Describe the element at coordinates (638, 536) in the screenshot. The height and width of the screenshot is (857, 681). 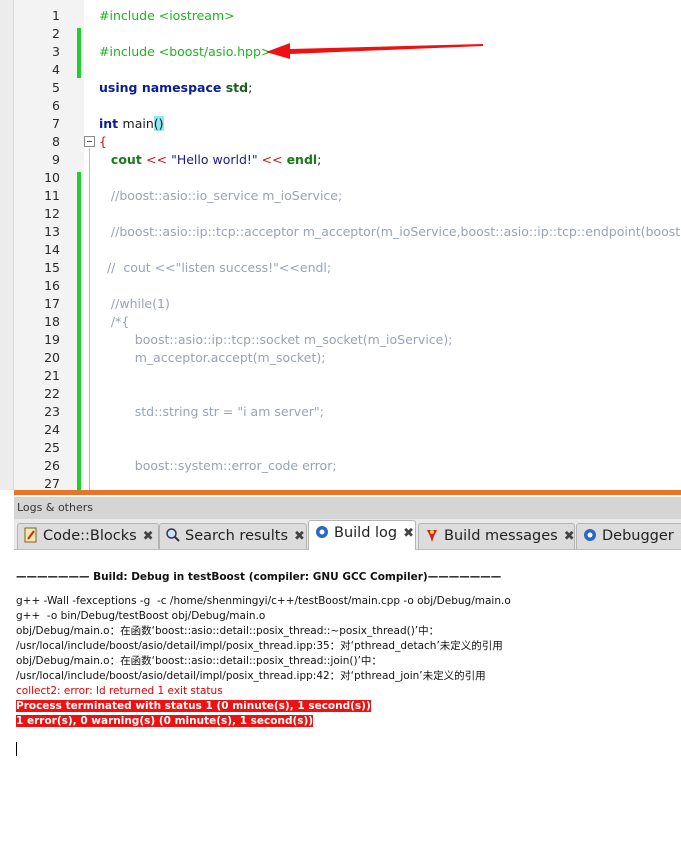
I see `tab-label: Debugger` at that location.